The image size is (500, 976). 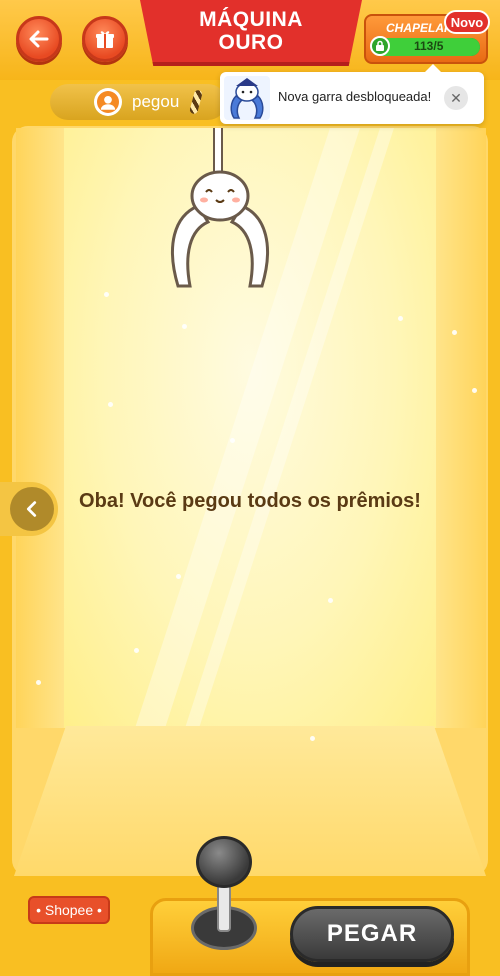 What do you see at coordinates (419, 28) in the screenshot?
I see `claw-name: CHAPELAR` at bounding box center [419, 28].